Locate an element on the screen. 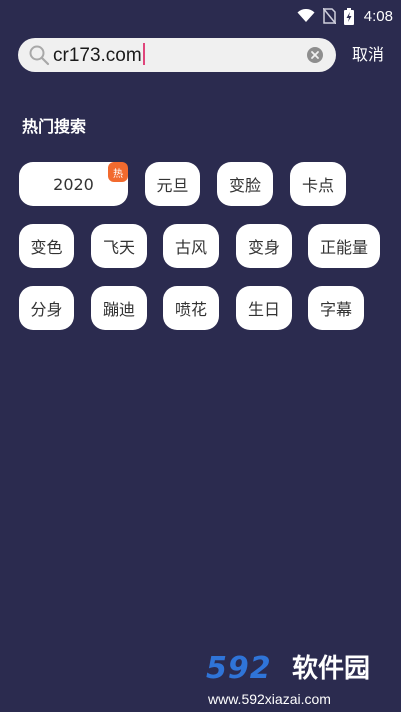 This screenshot has height=712, width=401. hot-tag-label: 生日 is located at coordinates (263, 309).